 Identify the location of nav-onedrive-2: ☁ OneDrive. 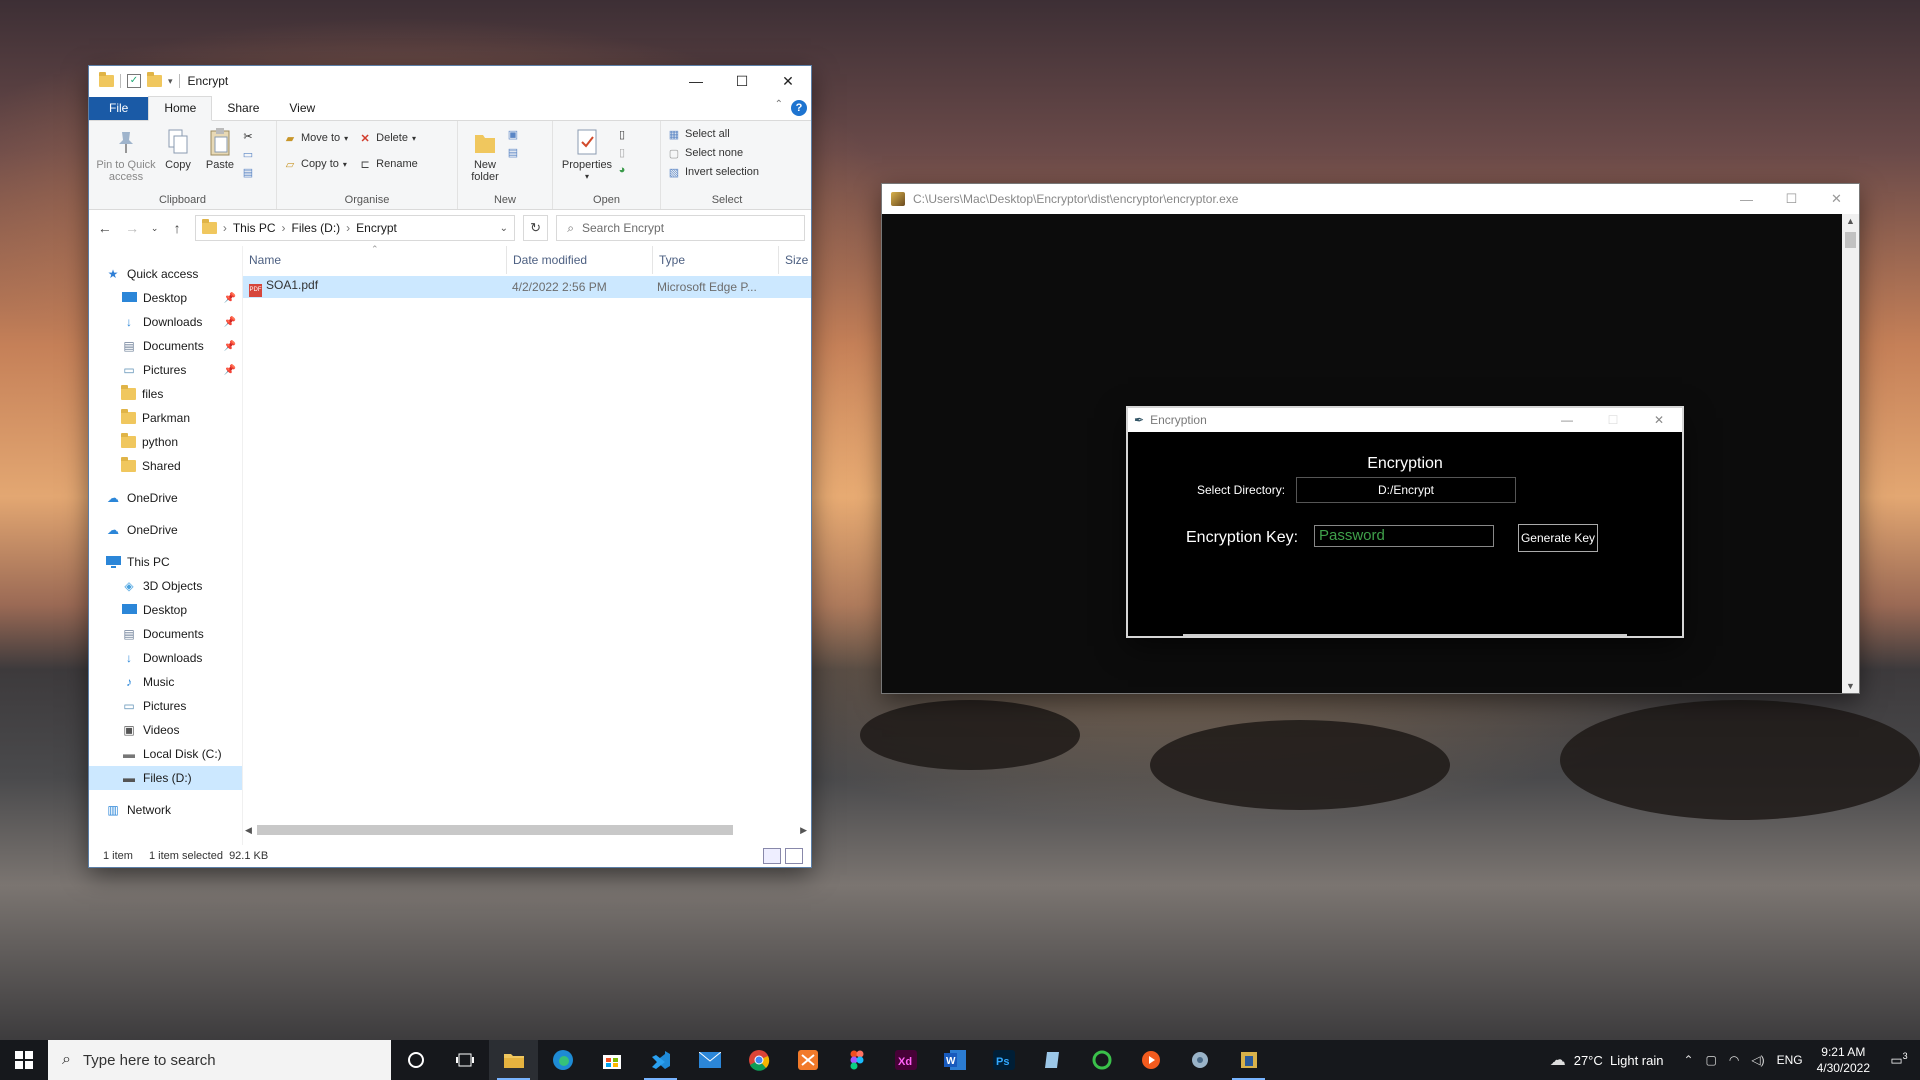
(165, 530).